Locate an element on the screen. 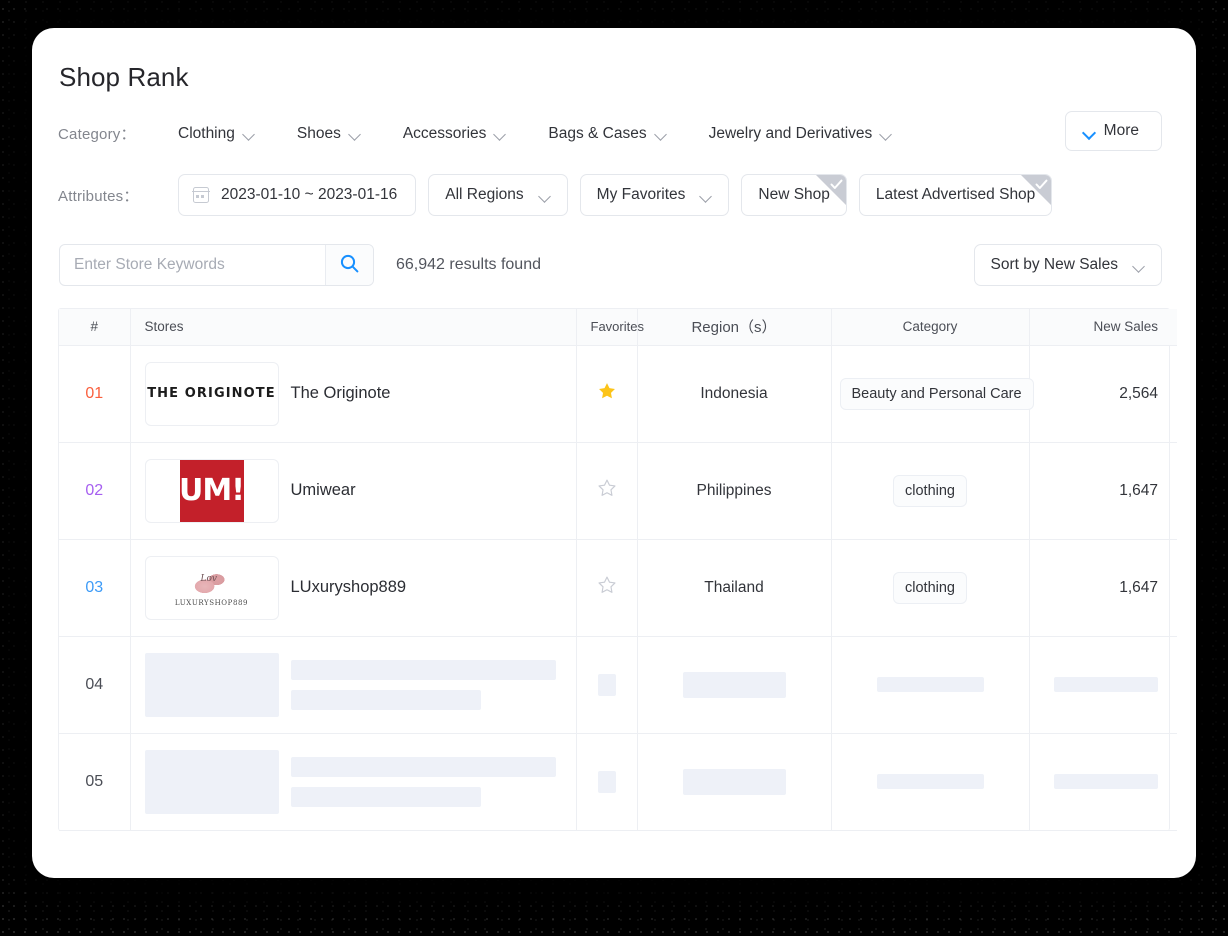 The image size is (1228, 936). category-filter-clothing: Clothing is located at coordinates (216, 134).